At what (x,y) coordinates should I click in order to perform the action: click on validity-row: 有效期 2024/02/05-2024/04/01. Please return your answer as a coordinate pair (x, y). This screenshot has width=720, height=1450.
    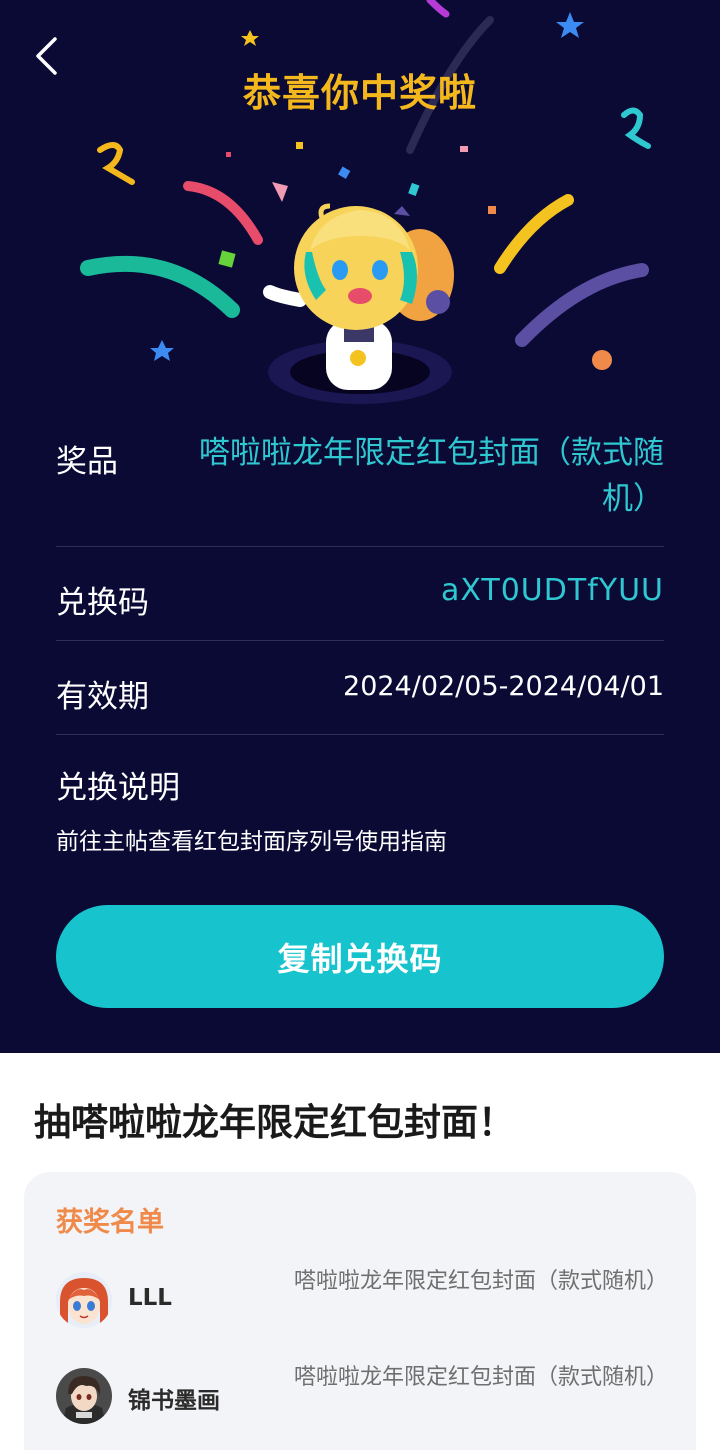
    Looking at the image, I should click on (360, 688).